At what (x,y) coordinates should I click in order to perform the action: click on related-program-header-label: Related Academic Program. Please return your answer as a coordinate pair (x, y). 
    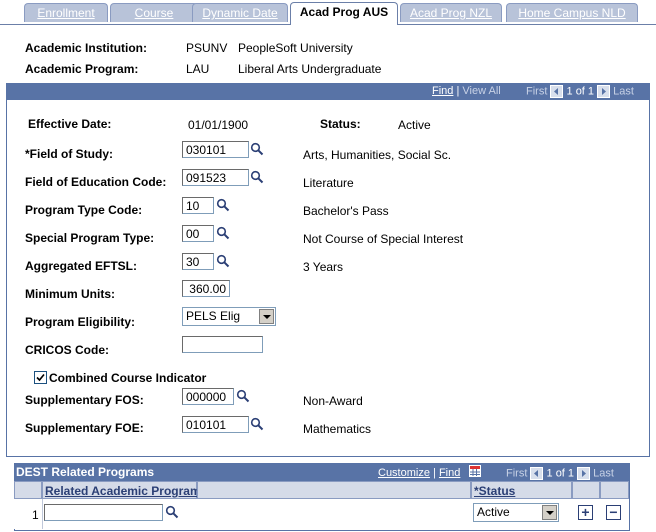
    Looking at the image, I should click on (123, 491).